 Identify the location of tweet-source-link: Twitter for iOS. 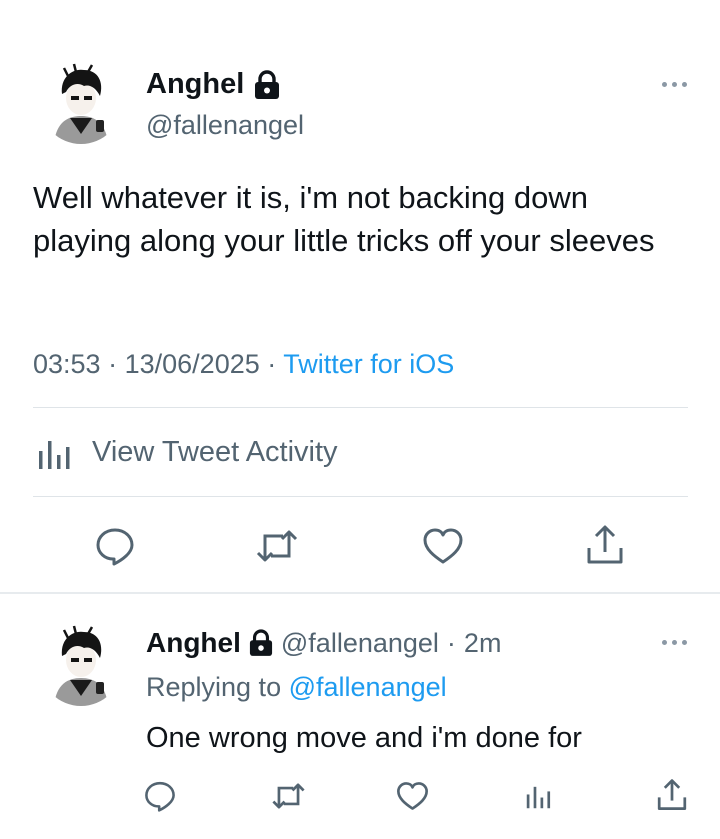
(368, 364).